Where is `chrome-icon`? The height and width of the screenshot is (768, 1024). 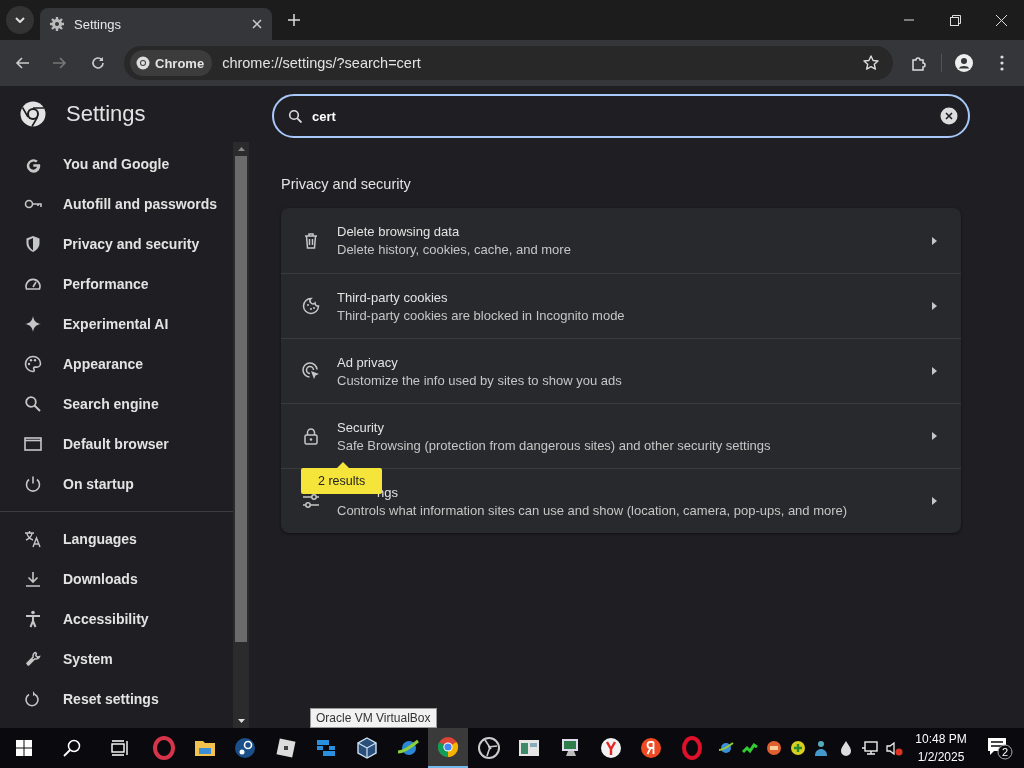
chrome-icon is located at coordinates (448, 747).